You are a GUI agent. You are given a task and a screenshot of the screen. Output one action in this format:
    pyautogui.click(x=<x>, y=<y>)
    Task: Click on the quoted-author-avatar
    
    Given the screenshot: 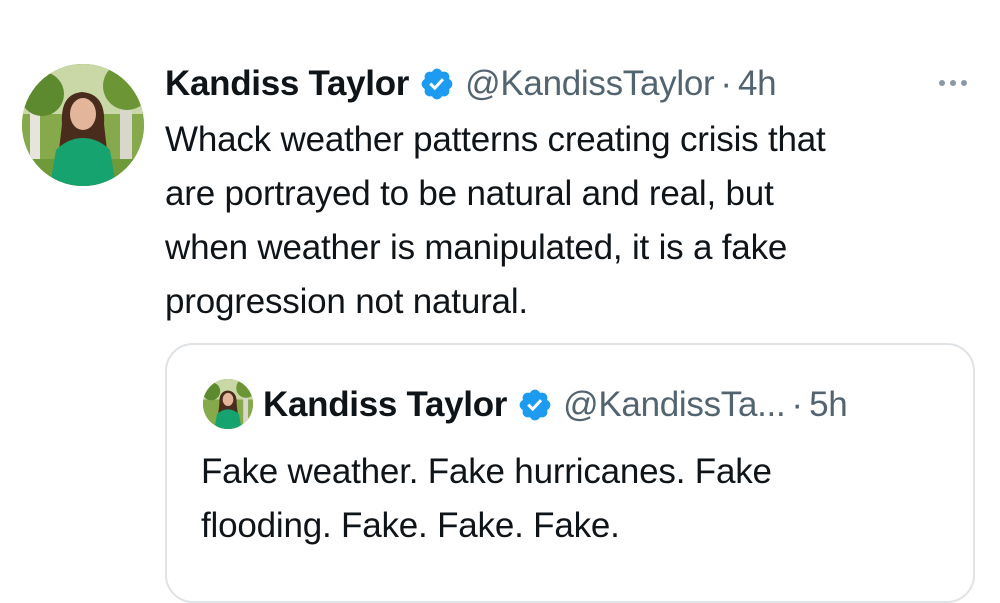 What is the action you would take?
    pyautogui.click(x=228, y=404)
    